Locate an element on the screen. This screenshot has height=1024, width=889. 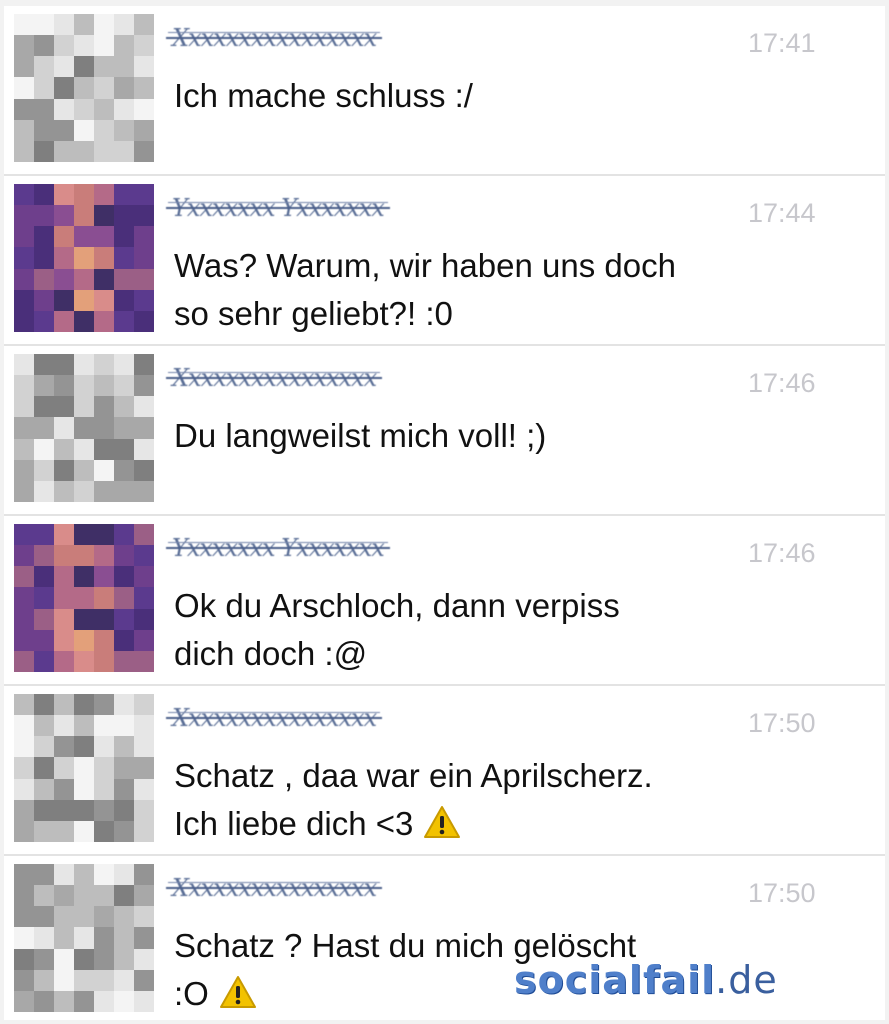
message-line: Schatz , daa war ein Aprilscherz. is located at coordinates (413, 775).